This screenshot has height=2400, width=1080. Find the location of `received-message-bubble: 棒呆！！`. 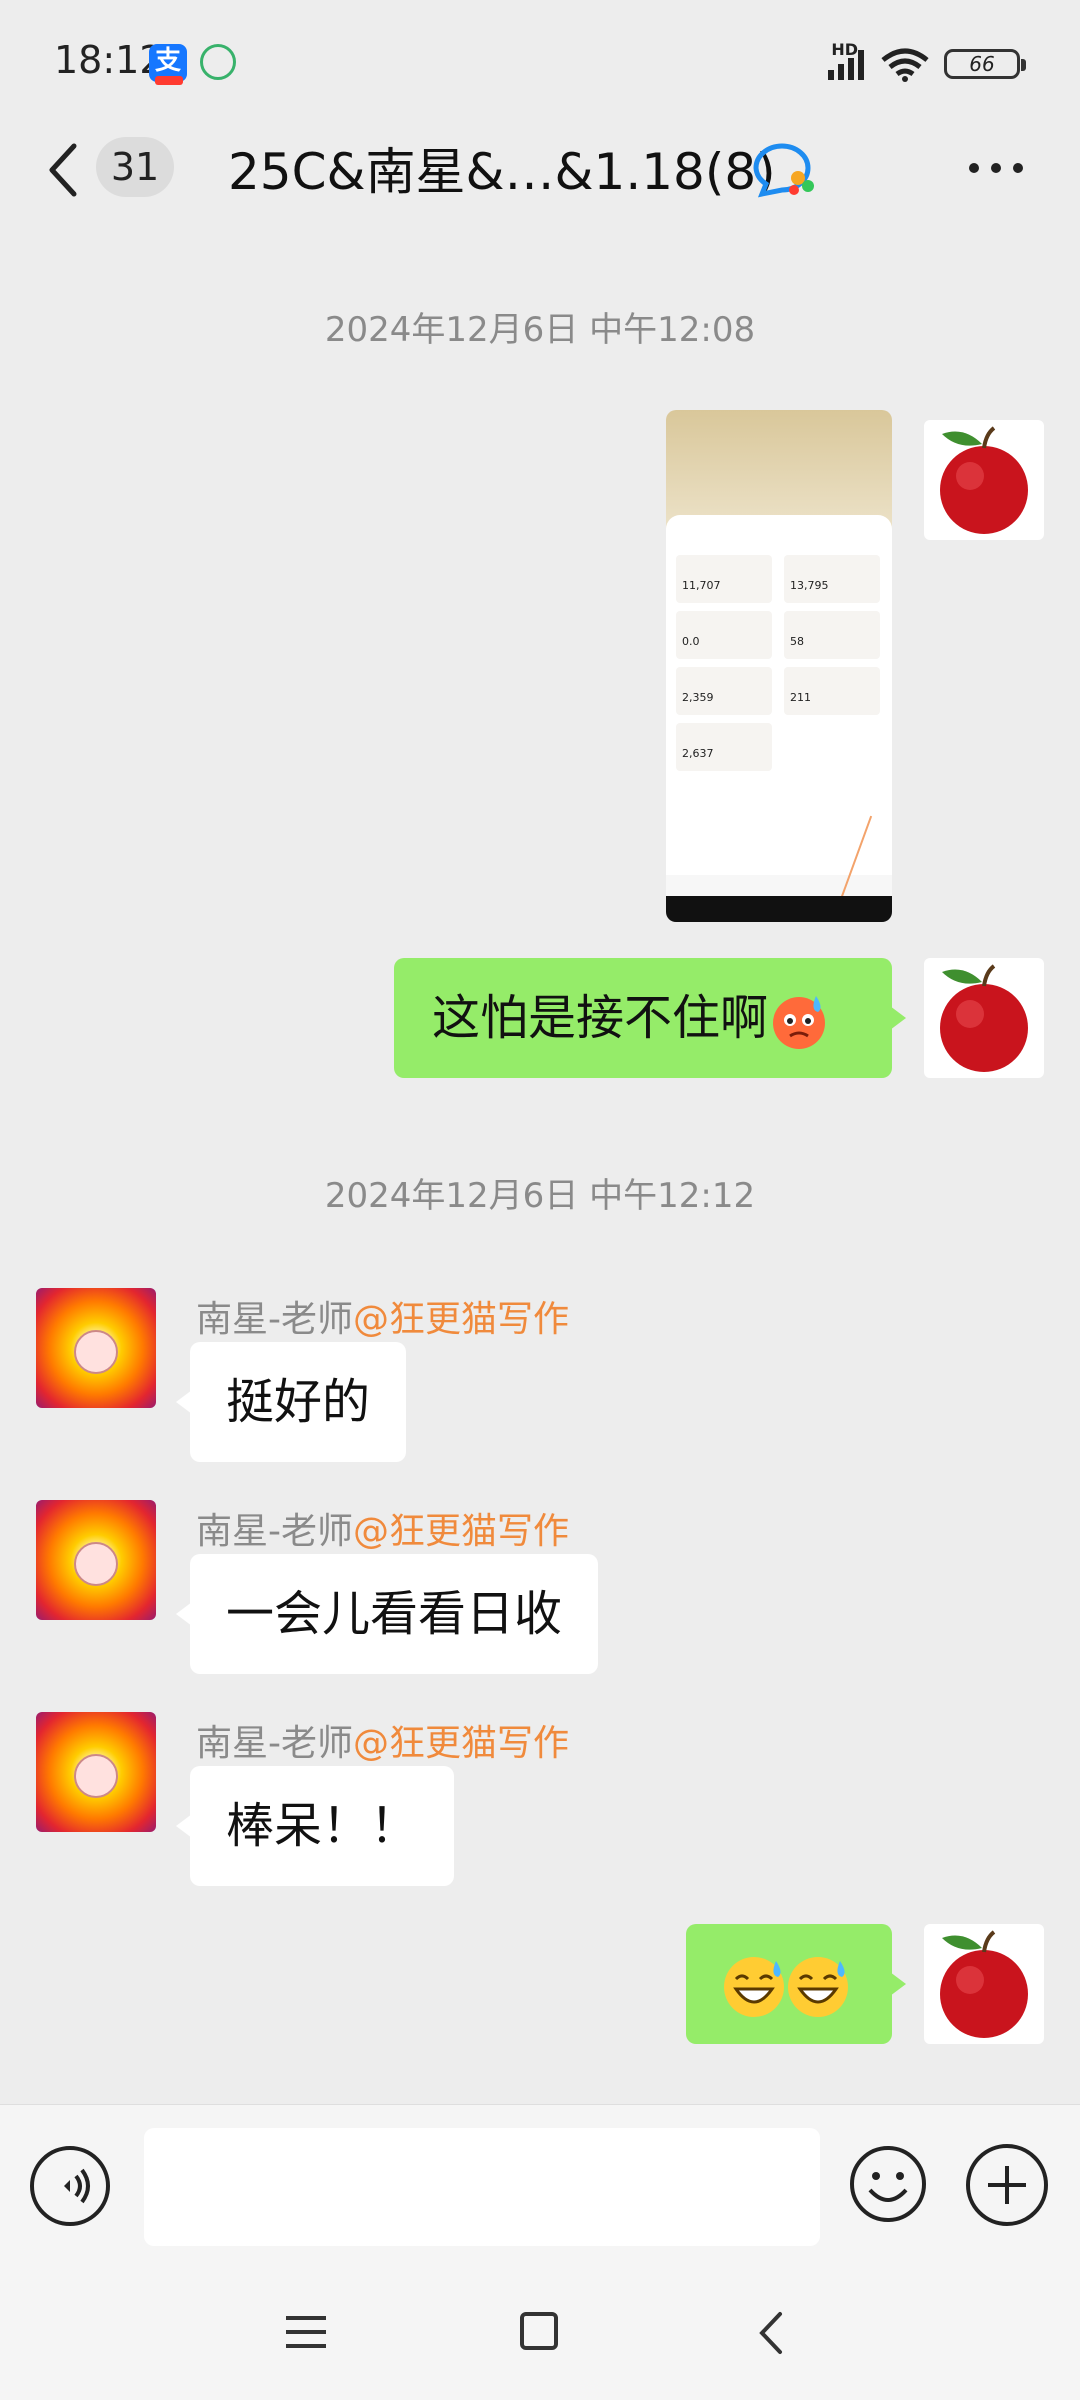

received-message-bubble: 棒呆！！ is located at coordinates (315, 1826).